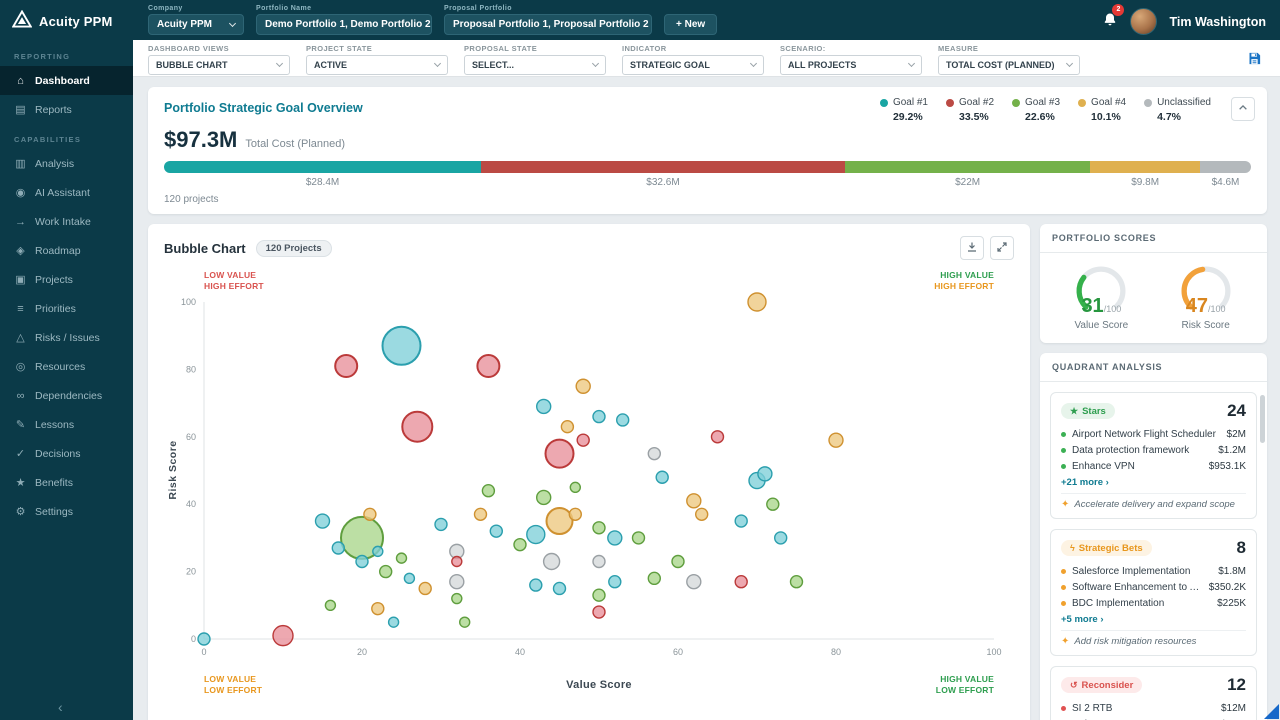  What do you see at coordinates (1106, 548) in the screenshot?
I see `quadrant-badge: ϟ Strategic Bets` at bounding box center [1106, 548].